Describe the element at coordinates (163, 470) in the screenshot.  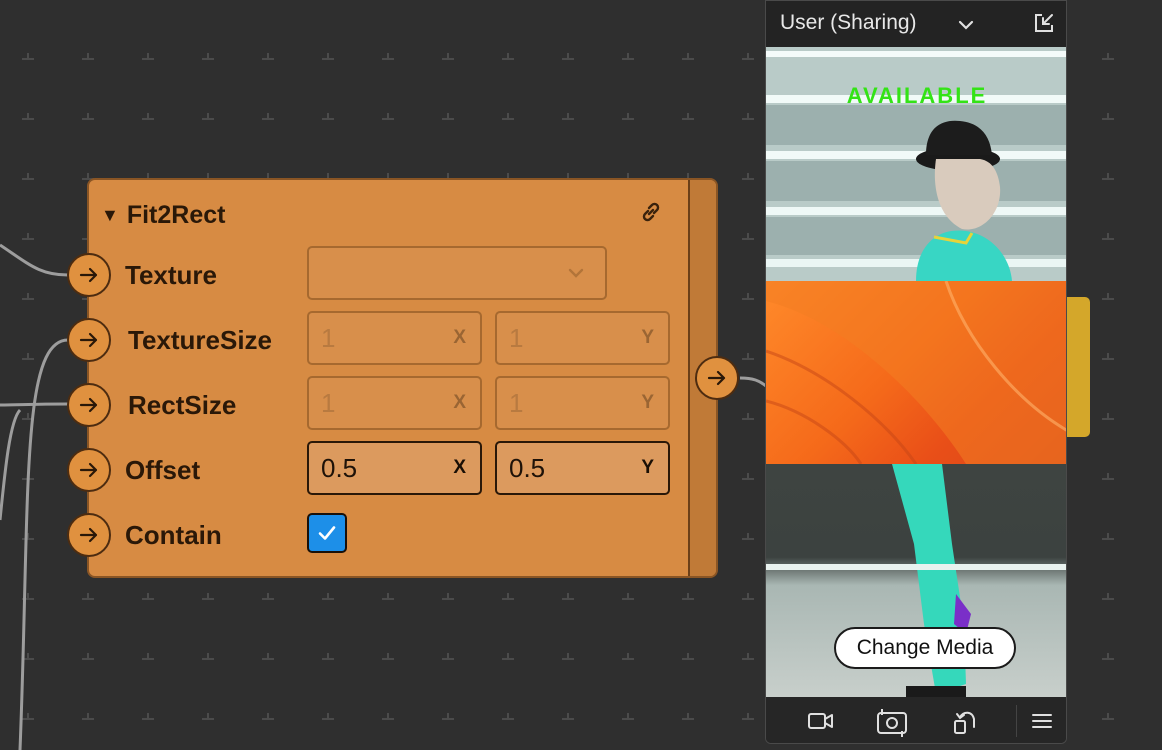
I see `offset-label: Offset` at that location.